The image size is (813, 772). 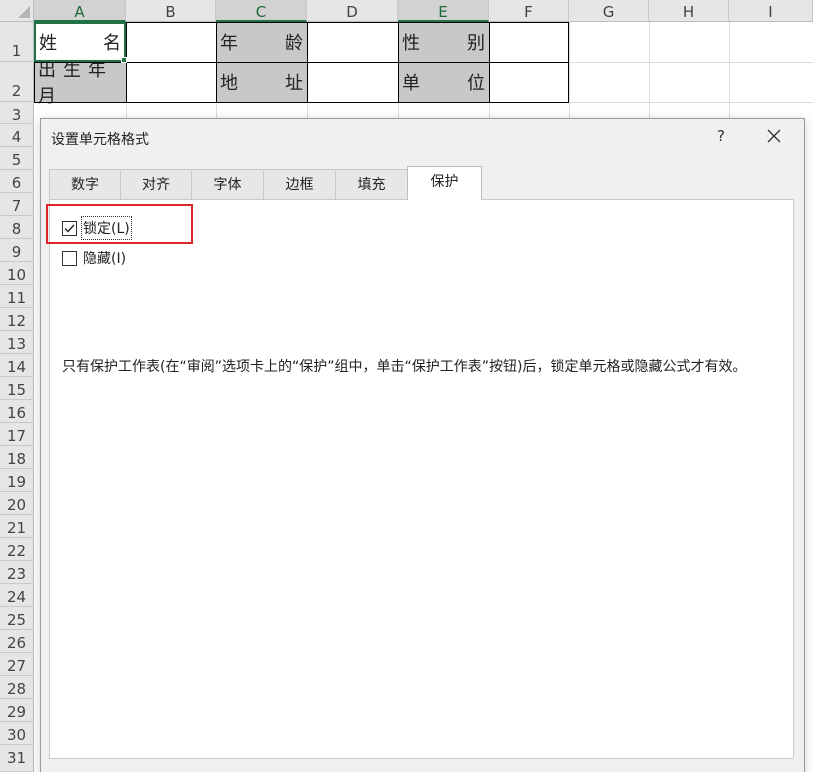 I want to click on column-header-d: D, so click(x=352, y=11).